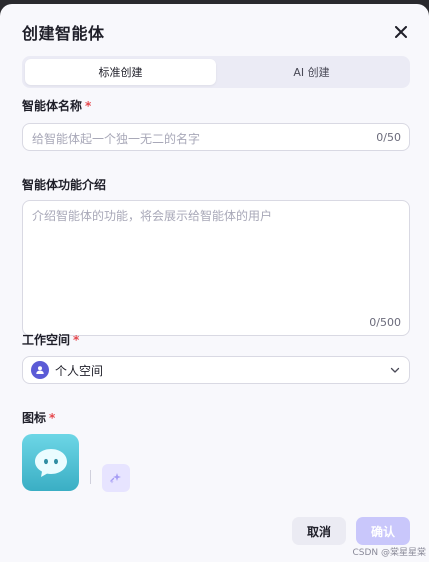 The width and height of the screenshot is (429, 562). Describe the element at coordinates (311, 72) in the screenshot. I see `tab-ai-create: AI 创建` at that location.